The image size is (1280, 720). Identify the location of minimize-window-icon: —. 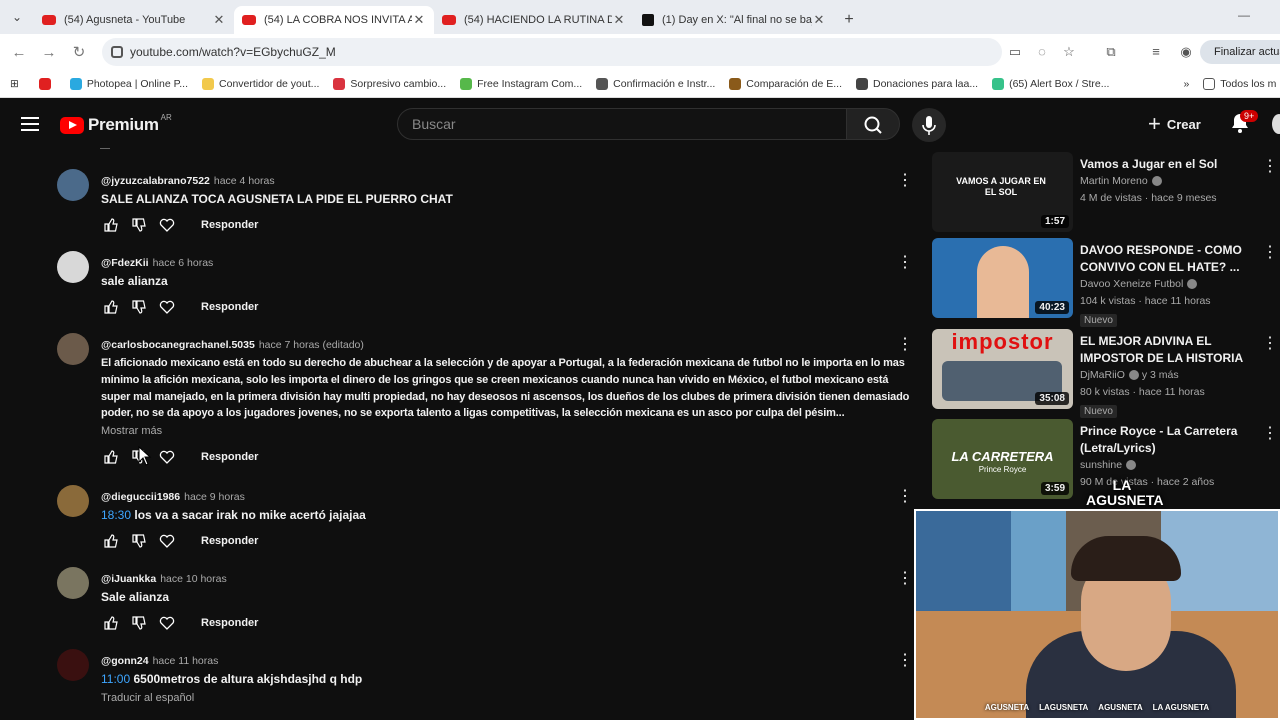
(1244, 15).